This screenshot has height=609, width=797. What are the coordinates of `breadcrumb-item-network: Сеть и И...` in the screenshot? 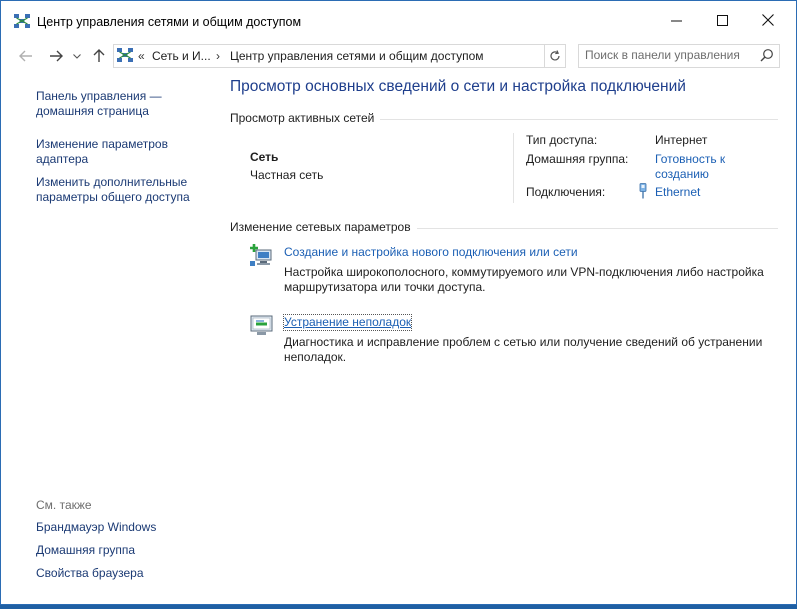 It's located at (181, 56).